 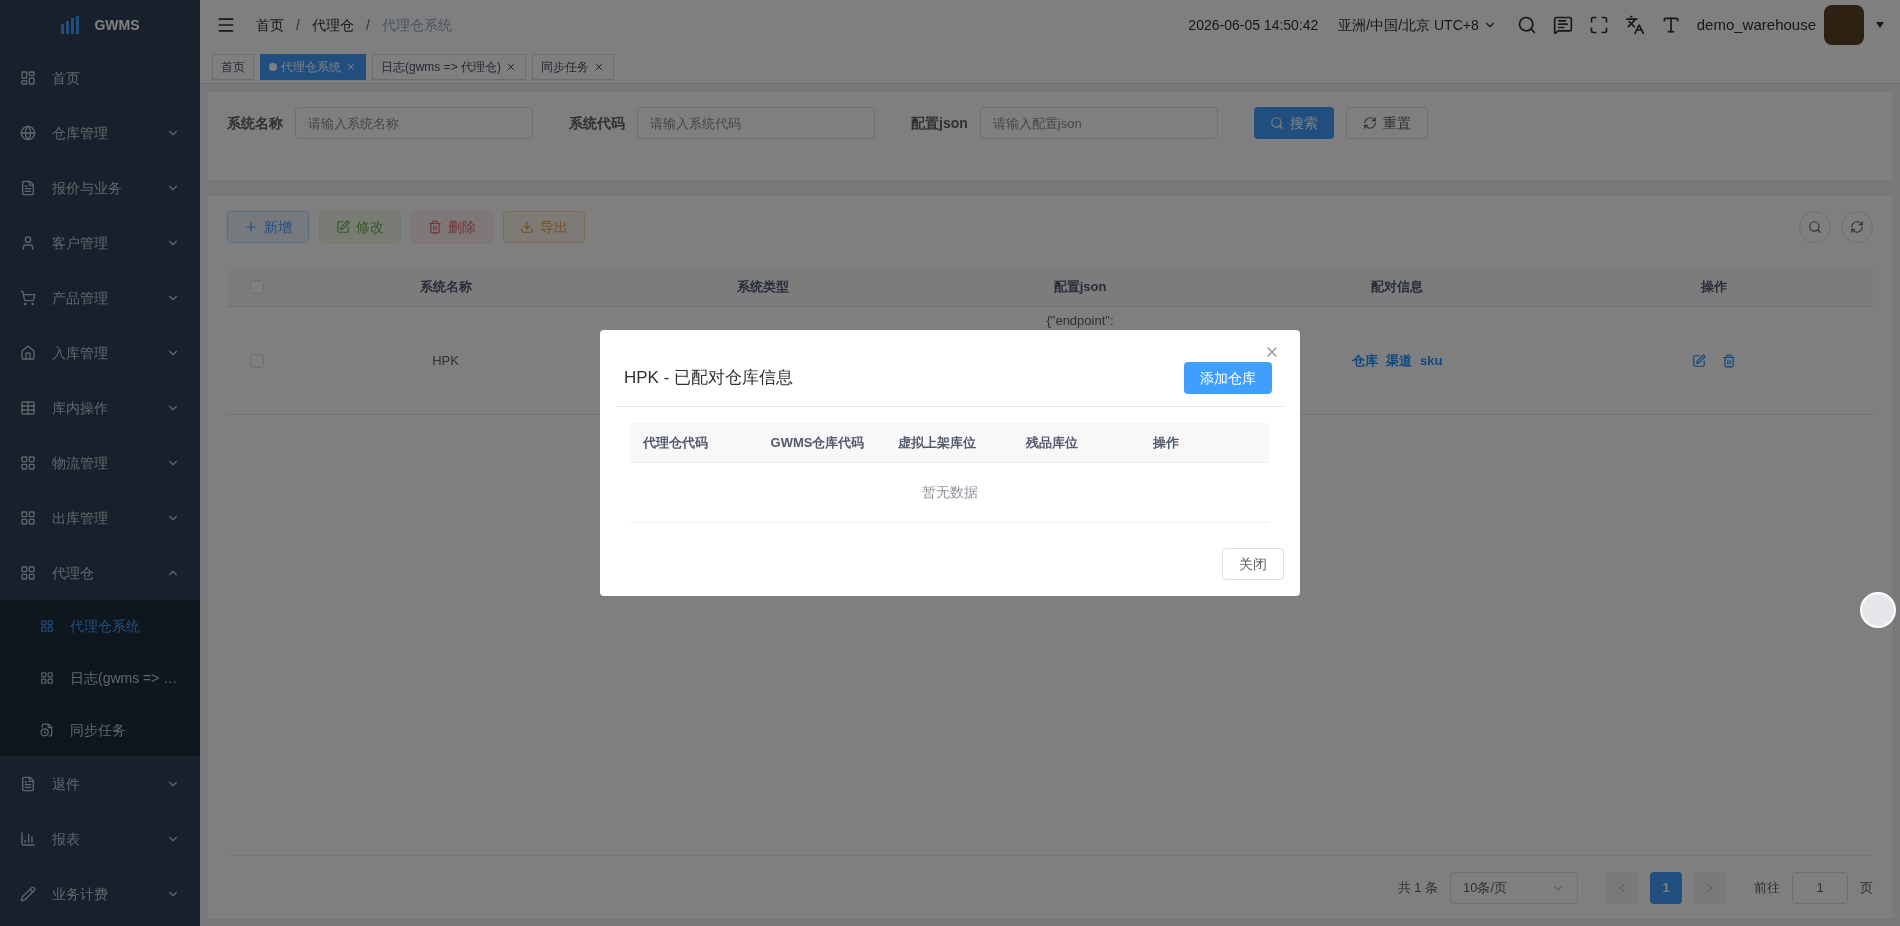 I want to click on table-icon, so click(x=28, y=407).